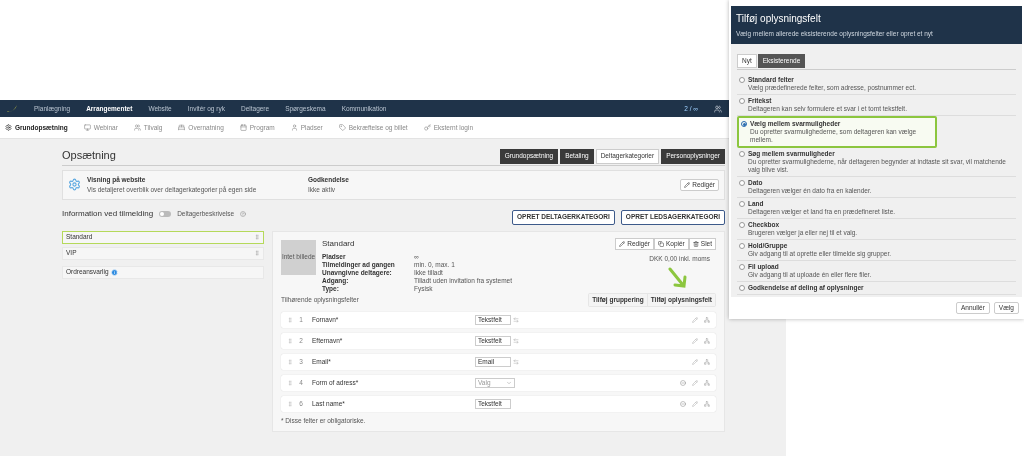  What do you see at coordinates (661, 243) in the screenshot?
I see `copy-icon` at bounding box center [661, 243].